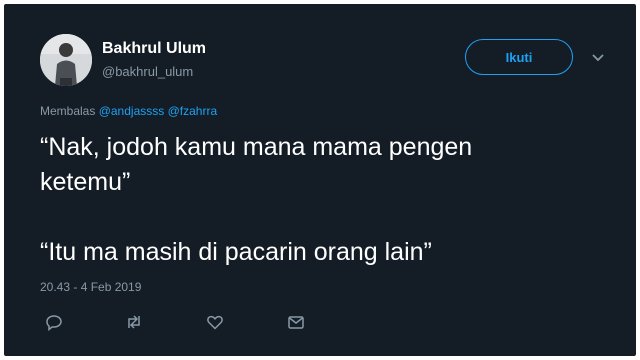 Image resolution: width=640 pixels, height=360 pixels. What do you see at coordinates (90, 287) in the screenshot?
I see `tweet-timestamp: 20.43 - 4 Feb 2019` at bounding box center [90, 287].